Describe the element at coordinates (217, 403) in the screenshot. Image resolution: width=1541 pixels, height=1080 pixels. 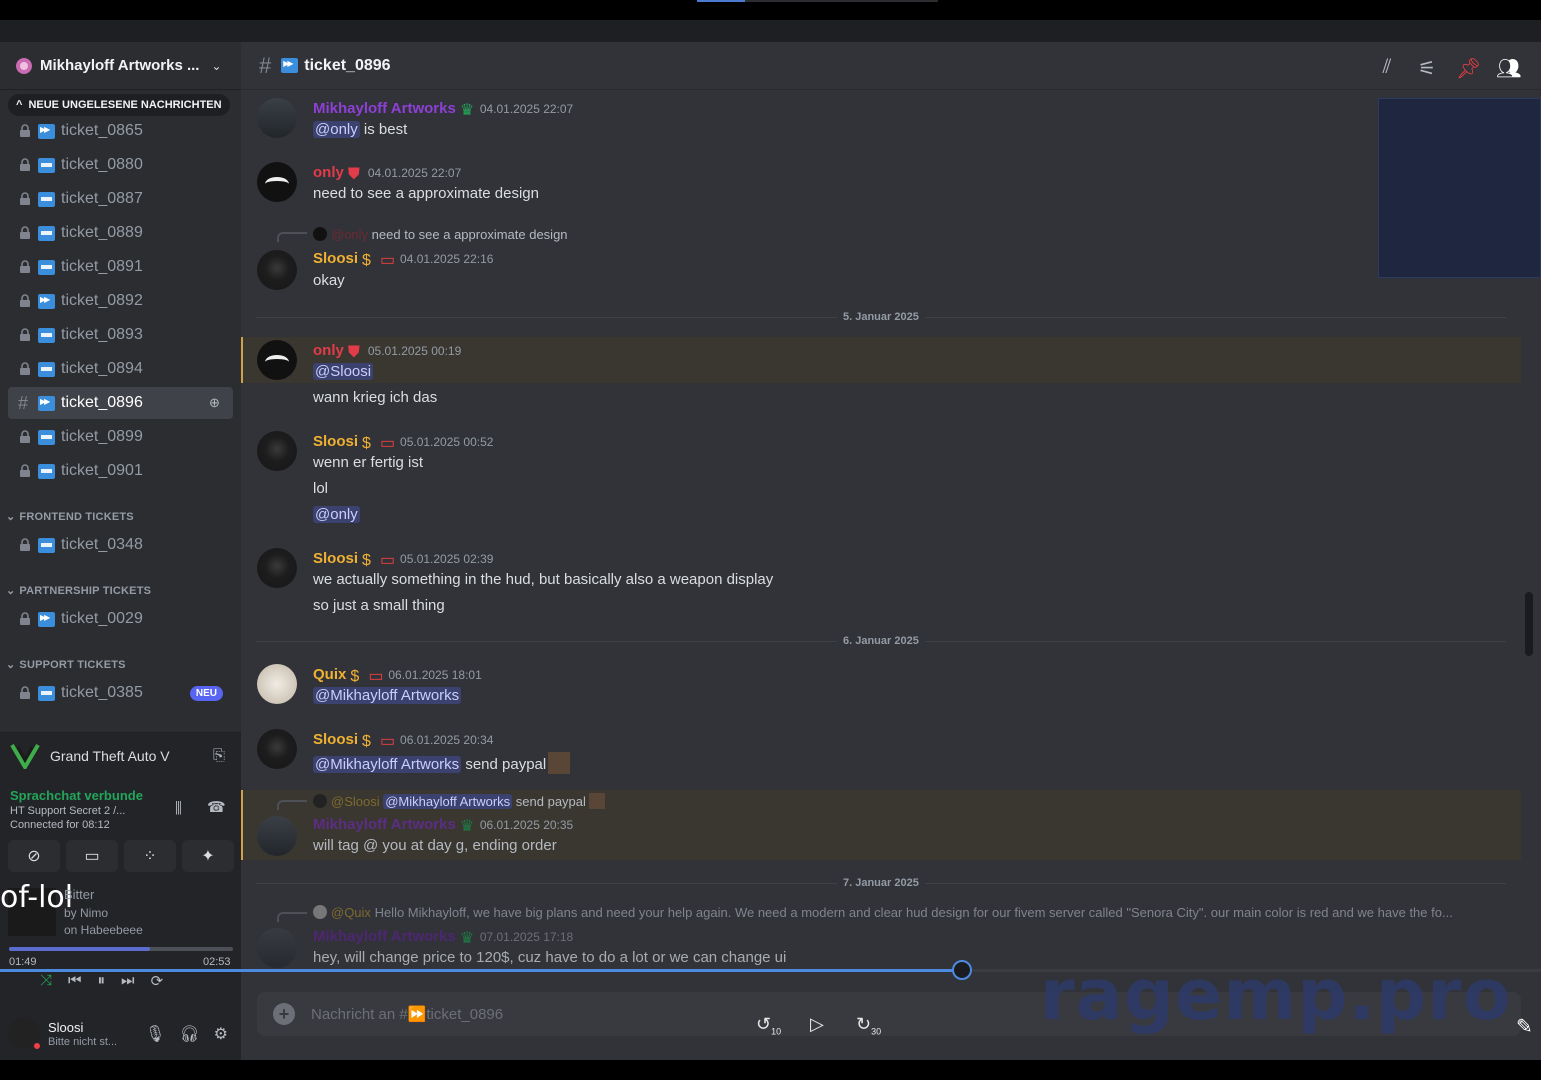
I see `add-member-icon: ⊕` at that location.